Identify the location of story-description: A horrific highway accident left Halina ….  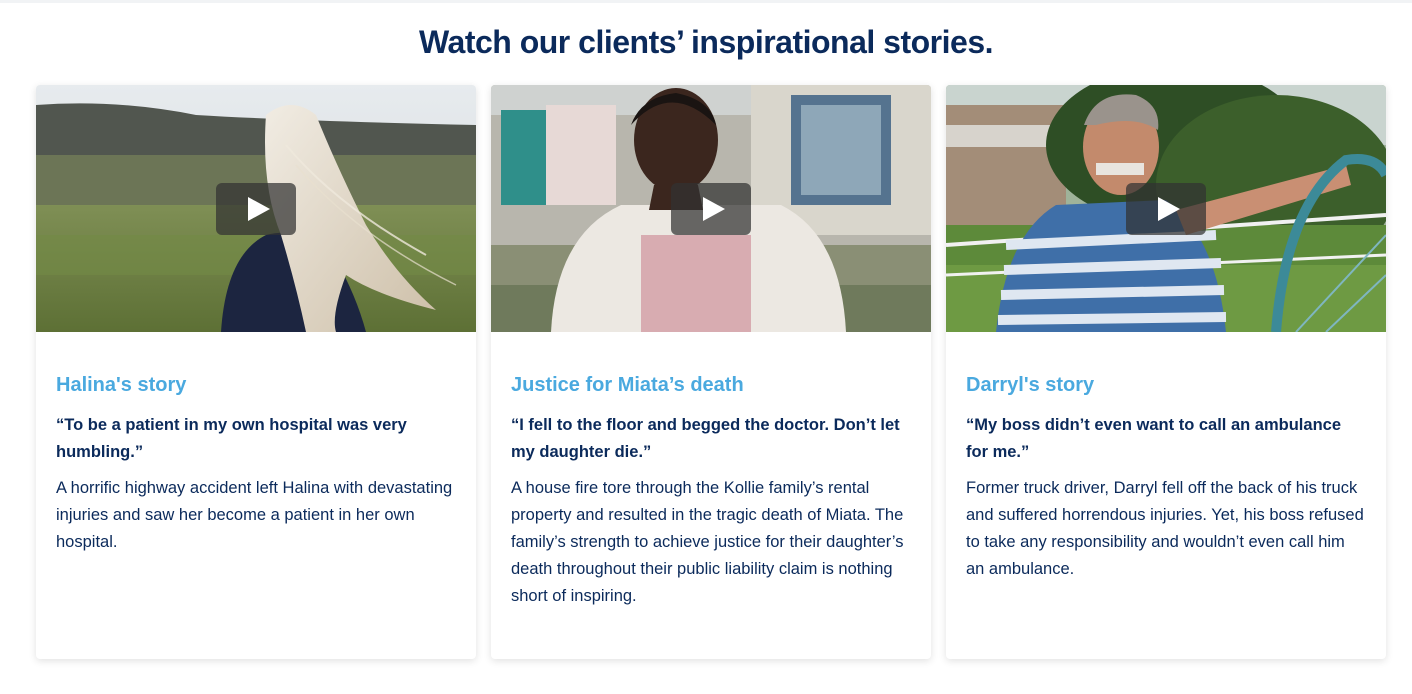
(254, 515).